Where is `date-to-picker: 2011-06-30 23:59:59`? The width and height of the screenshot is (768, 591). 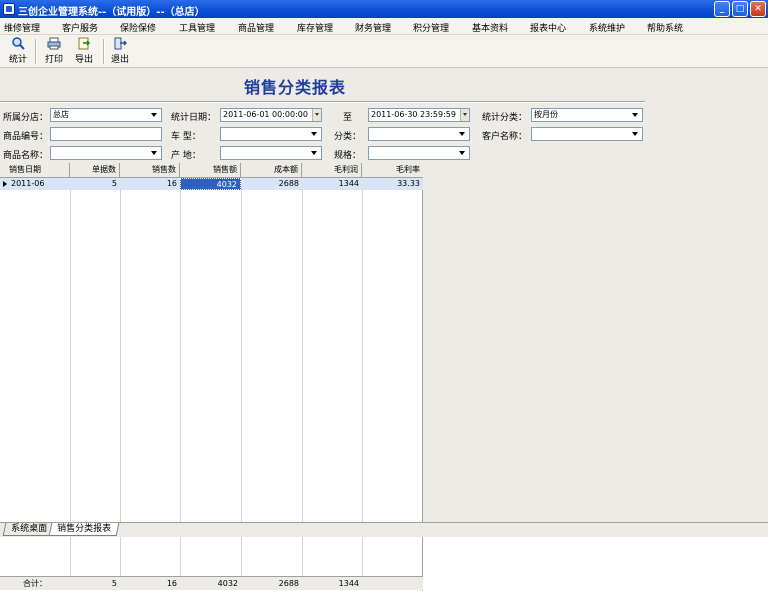
date-to-picker: 2011-06-30 23:59:59 is located at coordinates (419, 115).